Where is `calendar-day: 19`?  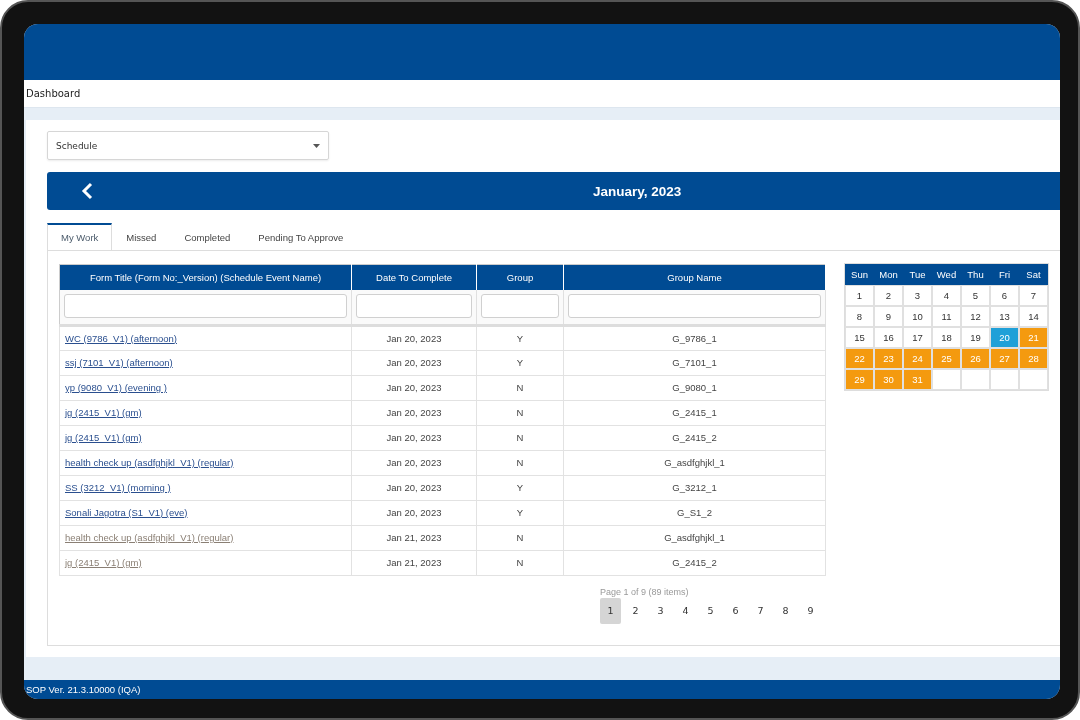 calendar-day: 19 is located at coordinates (975, 337).